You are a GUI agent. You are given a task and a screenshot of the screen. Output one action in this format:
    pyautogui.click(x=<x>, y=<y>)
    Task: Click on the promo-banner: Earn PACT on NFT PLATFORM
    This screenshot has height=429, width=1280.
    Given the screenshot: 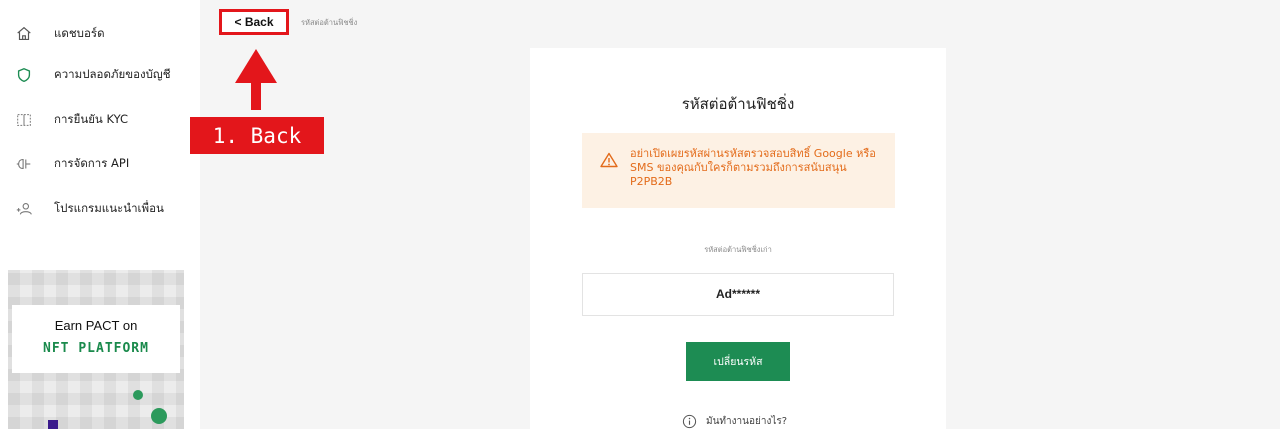 What is the action you would take?
    pyautogui.click(x=96, y=349)
    